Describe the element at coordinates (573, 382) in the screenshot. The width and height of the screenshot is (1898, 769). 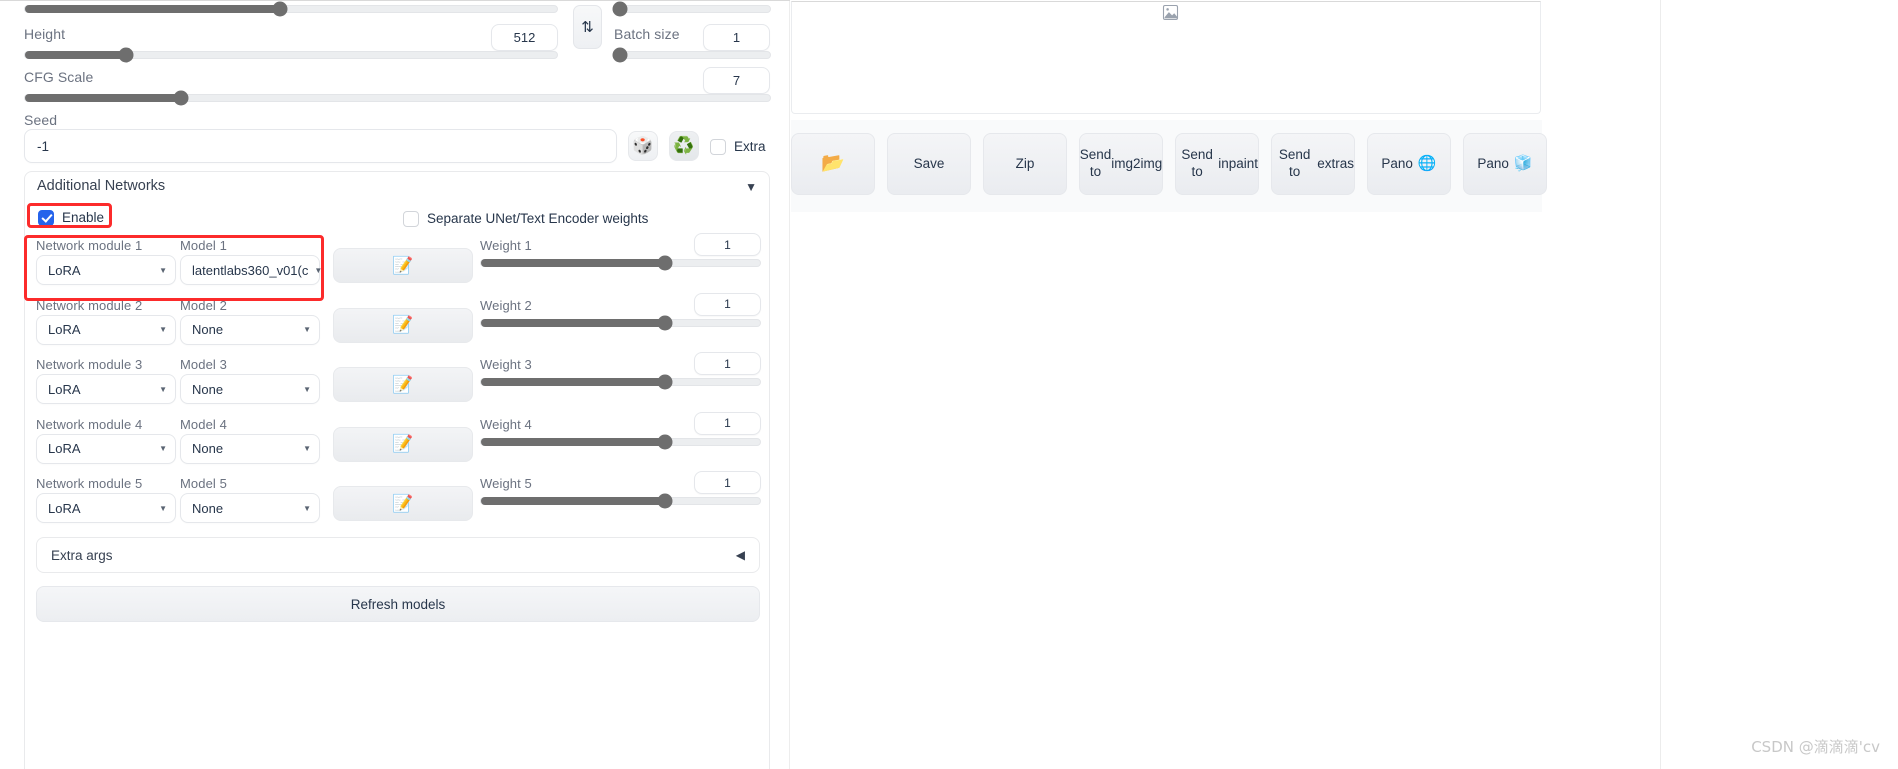
I see `weight-3-slider-fill` at that location.